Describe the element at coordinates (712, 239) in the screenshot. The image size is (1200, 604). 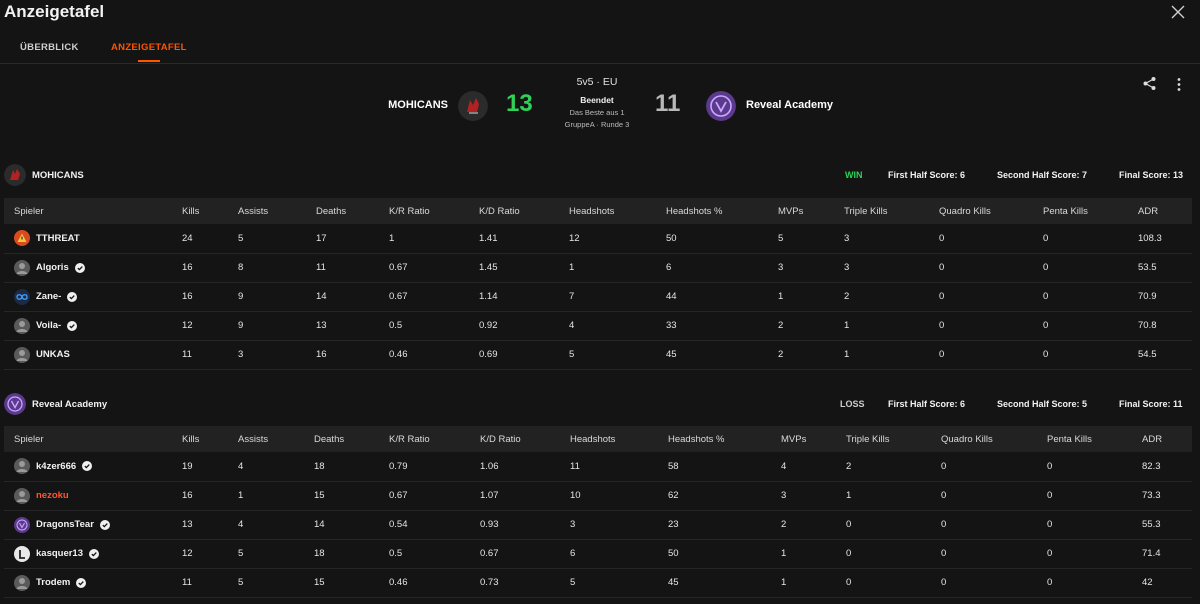
I see `stat-cell: 50` at that location.